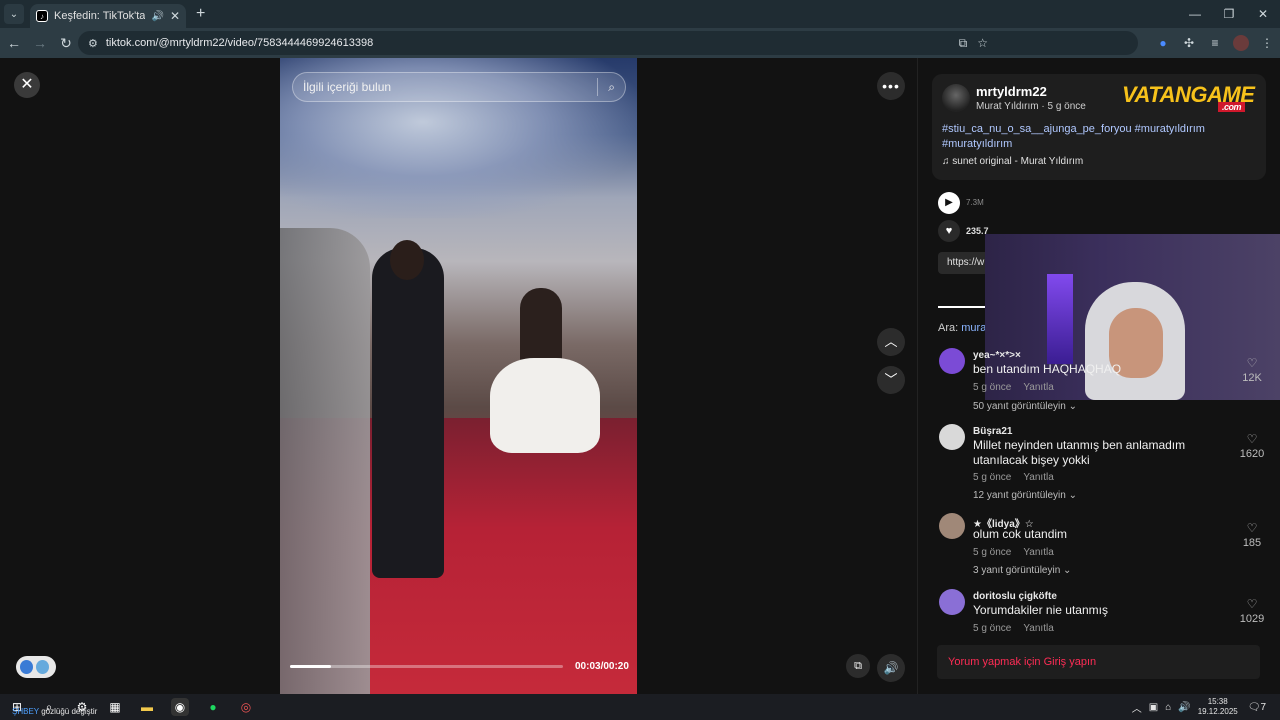  What do you see at coordinates (891, 668) in the screenshot?
I see `volume-button: 🔊` at bounding box center [891, 668].